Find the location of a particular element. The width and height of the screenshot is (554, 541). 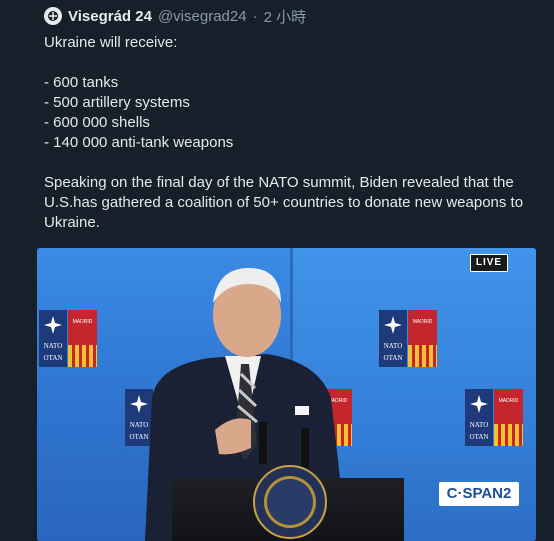

author-handle: @visegrad24 is located at coordinates (202, 16).